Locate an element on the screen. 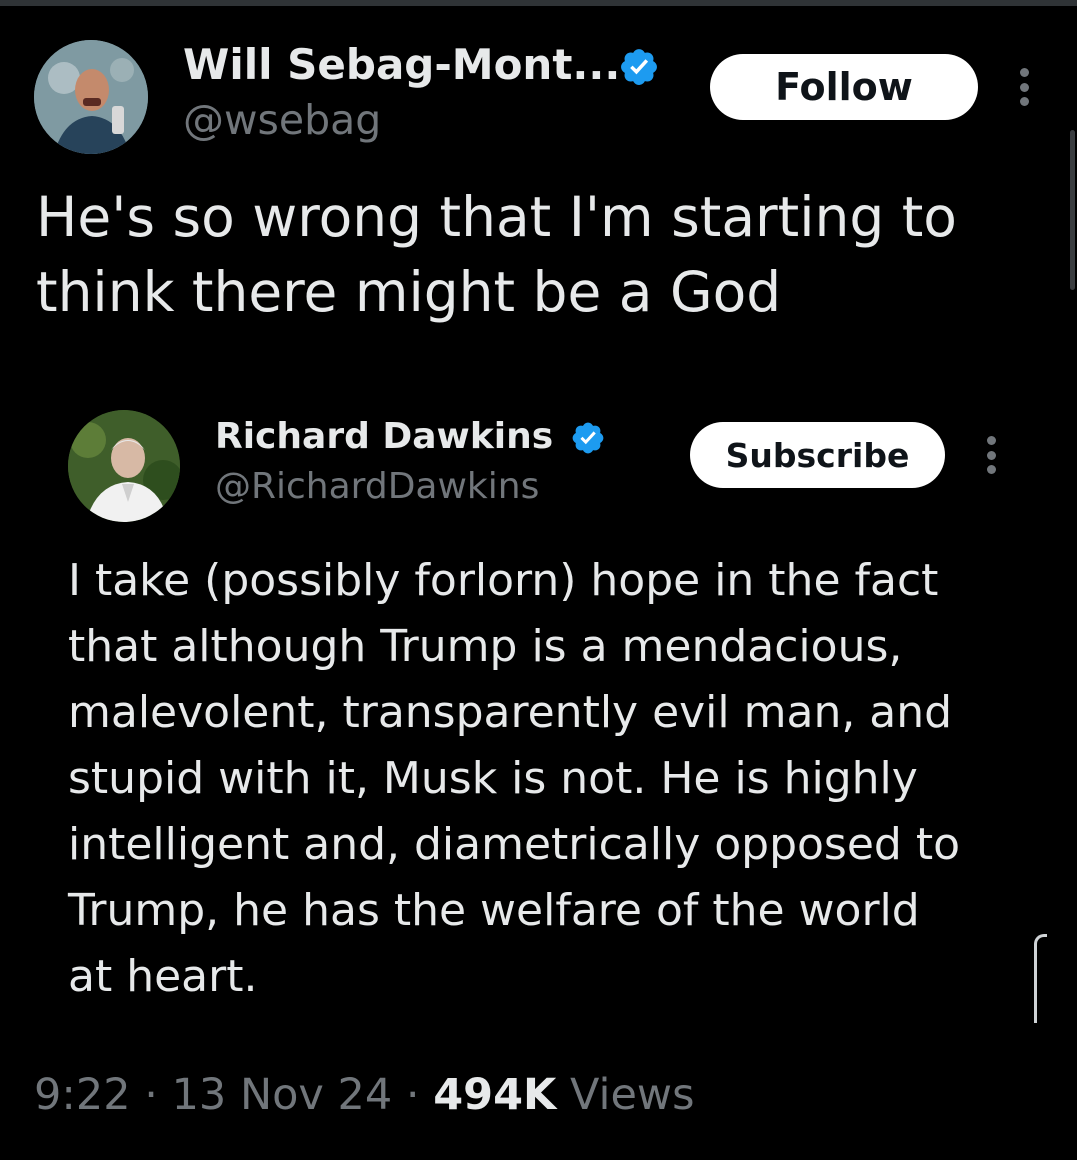  top-divider is located at coordinates (538, 3).